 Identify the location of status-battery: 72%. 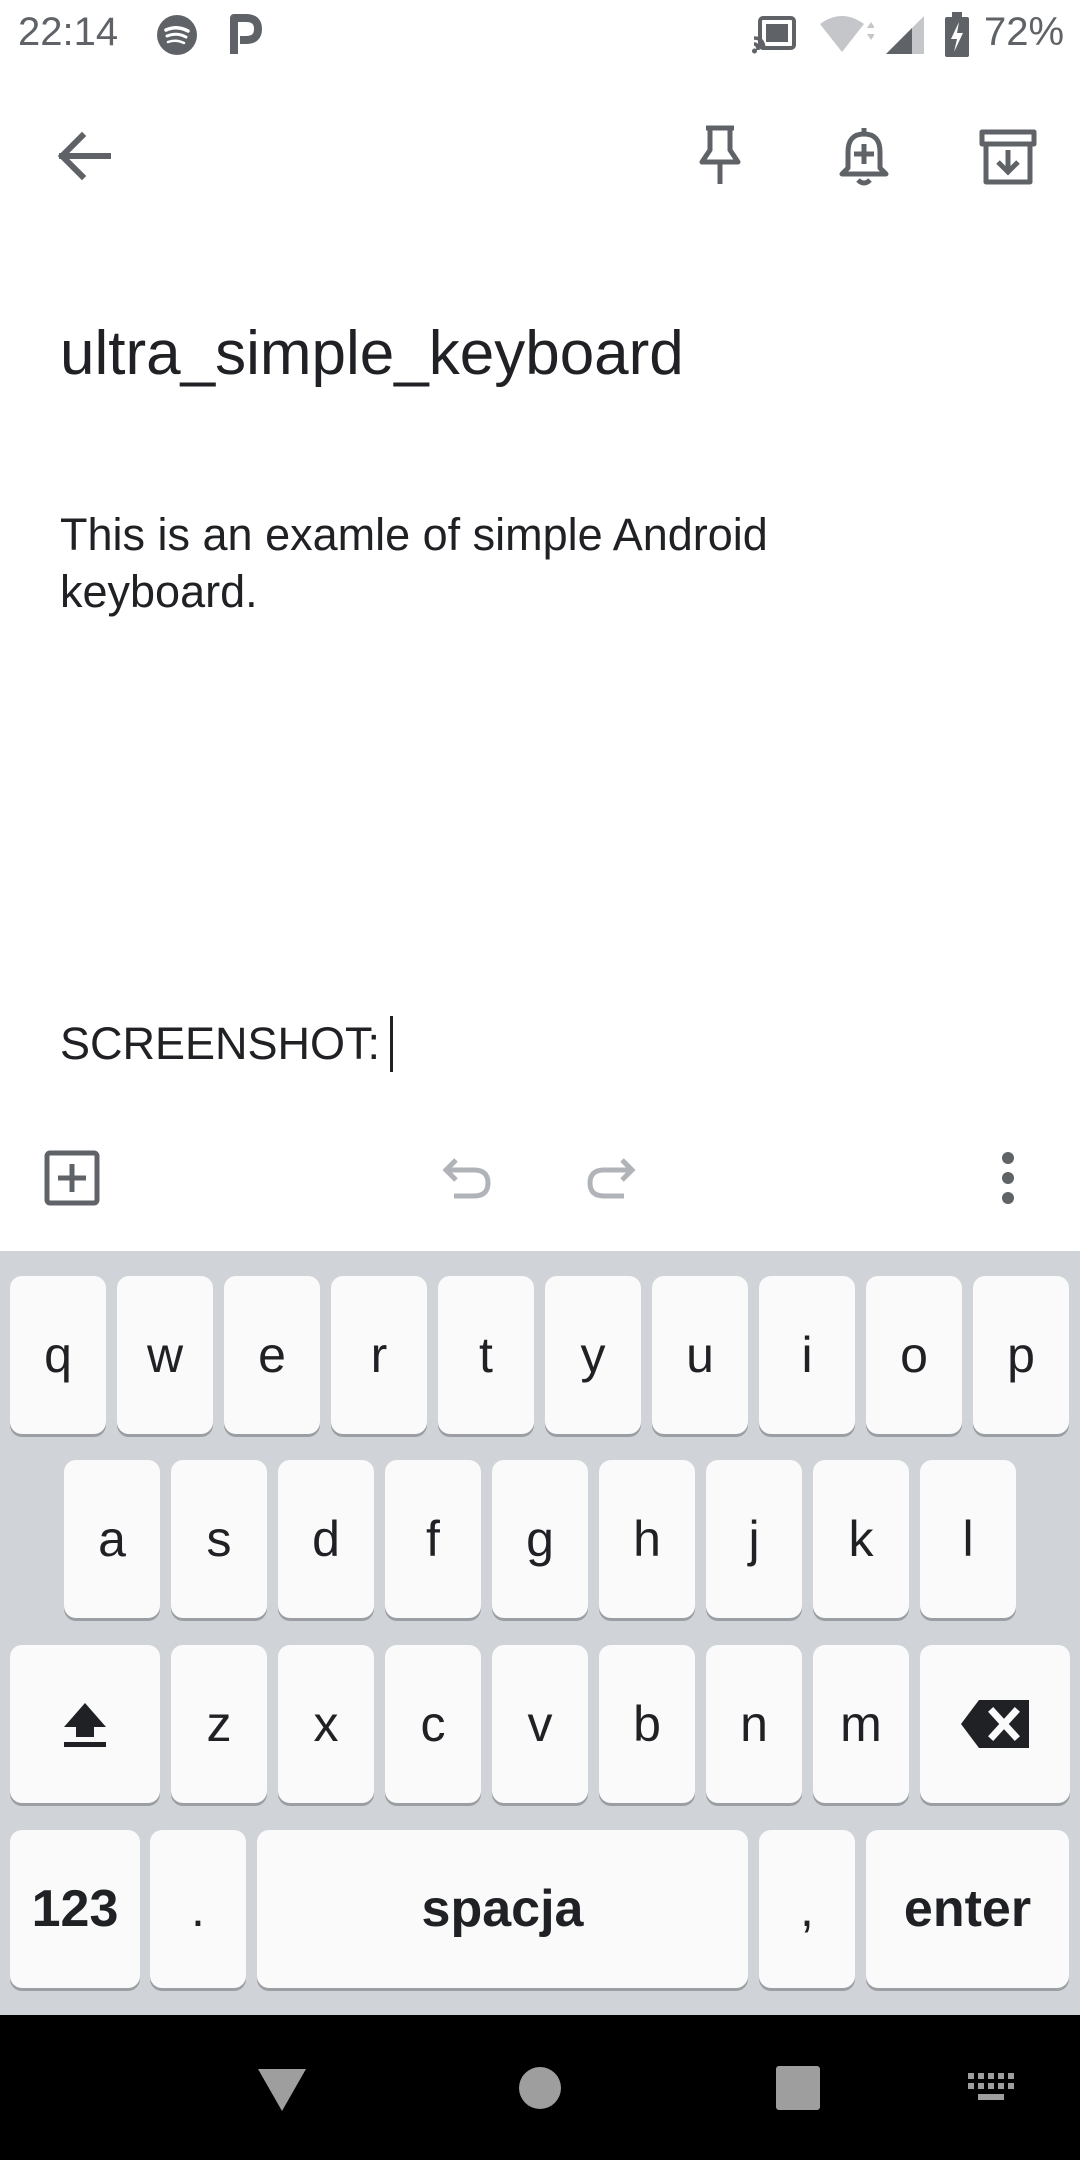
(1024, 32).